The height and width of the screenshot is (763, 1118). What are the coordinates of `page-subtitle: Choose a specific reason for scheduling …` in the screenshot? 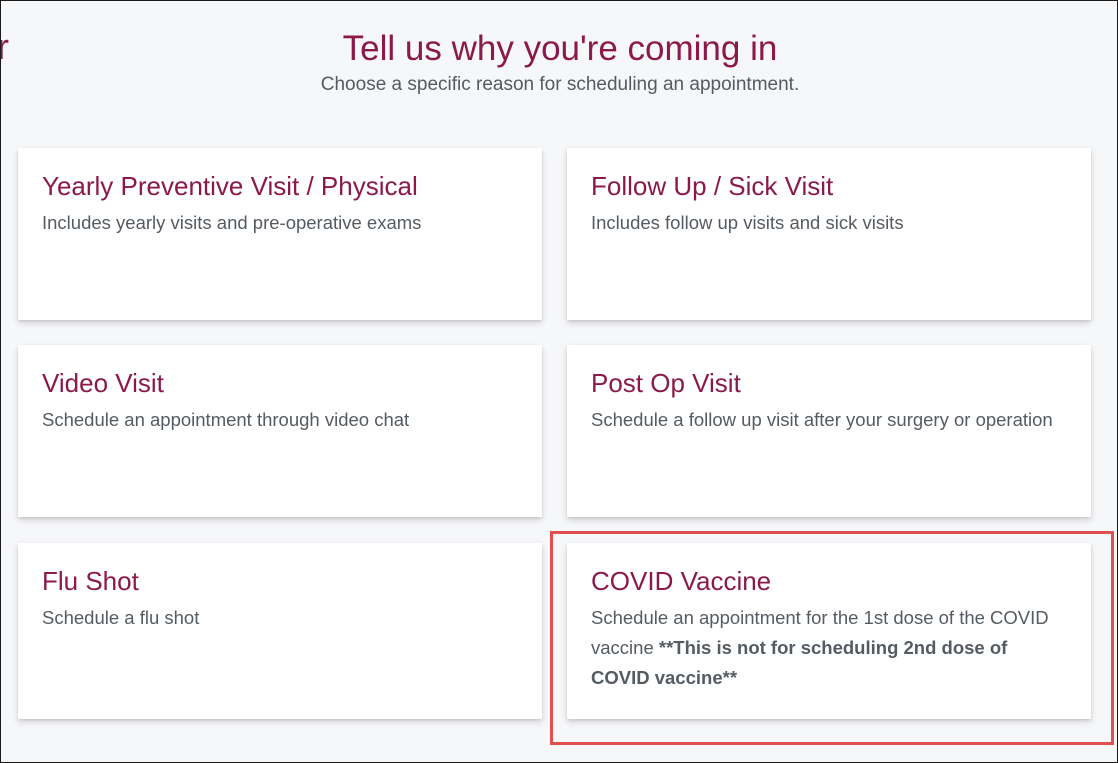 It's located at (560, 84).